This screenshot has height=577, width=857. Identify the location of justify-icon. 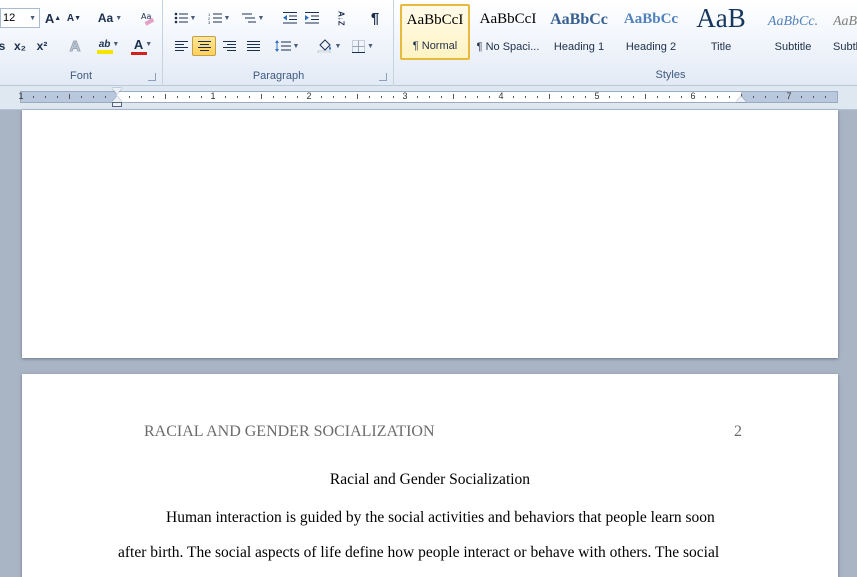
(253, 46).